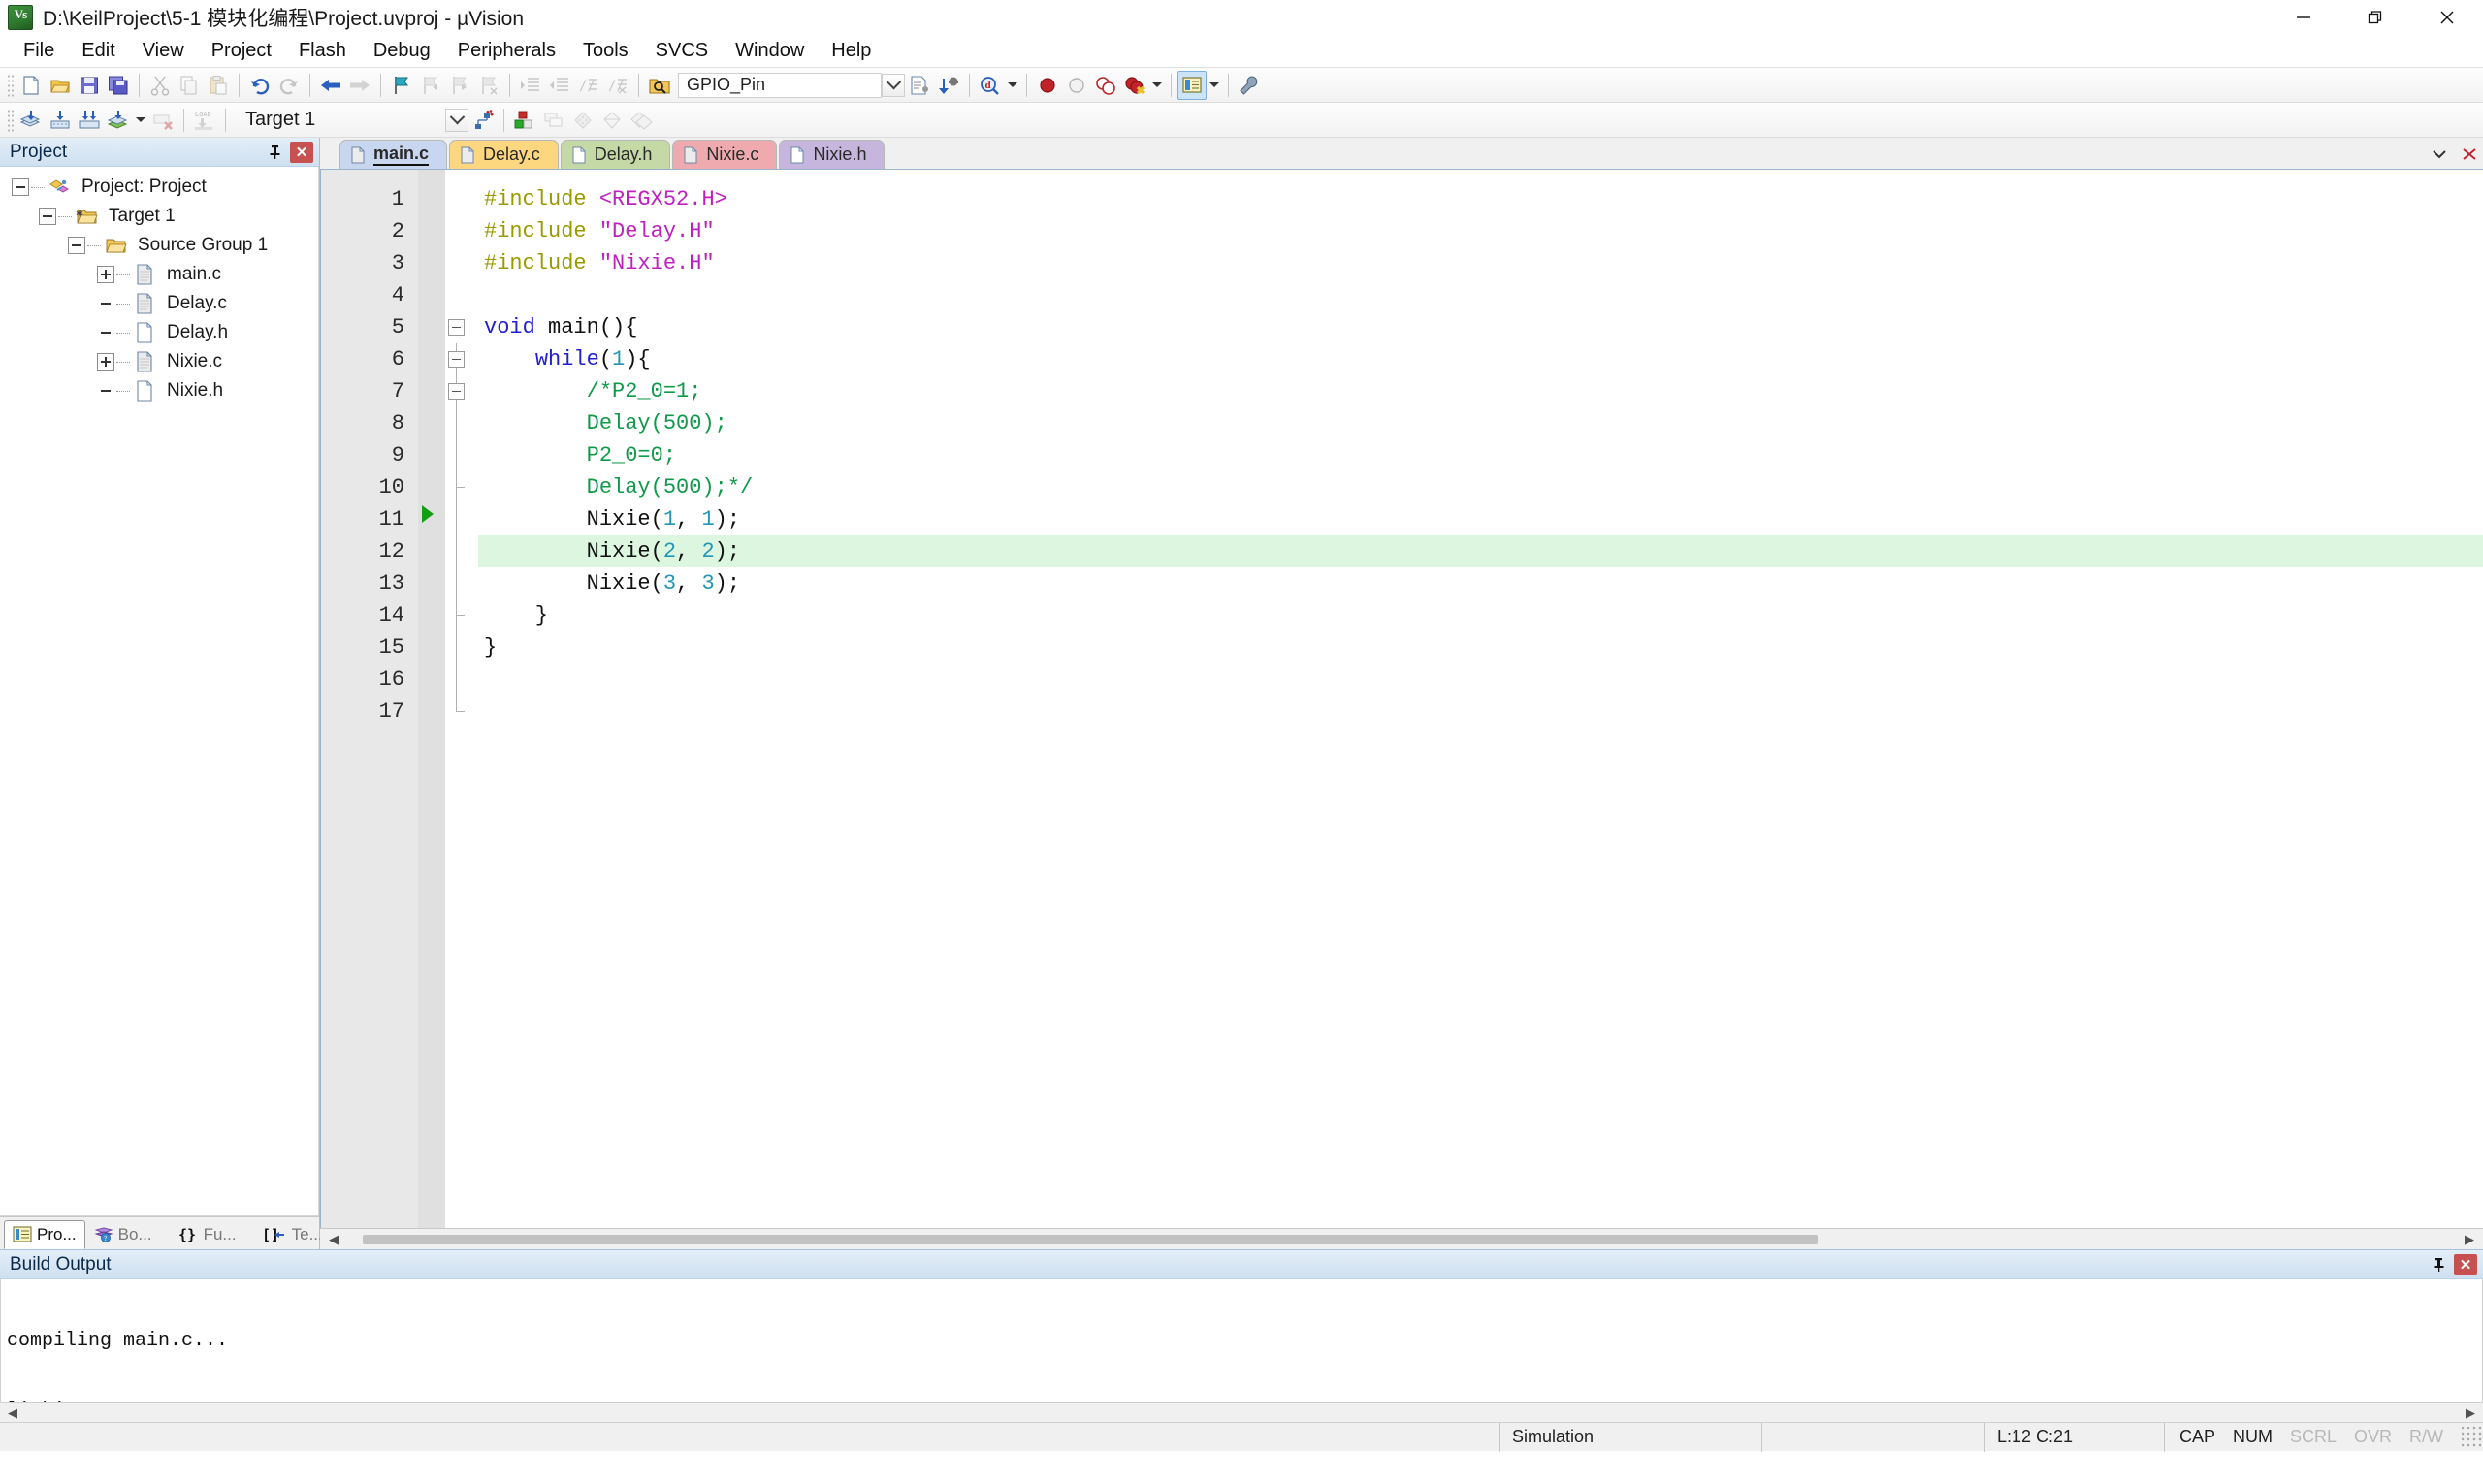 This screenshot has height=1484, width=2483. What do you see at coordinates (242, 51) in the screenshot?
I see `menu-project: Project` at bounding box center [242, 51].